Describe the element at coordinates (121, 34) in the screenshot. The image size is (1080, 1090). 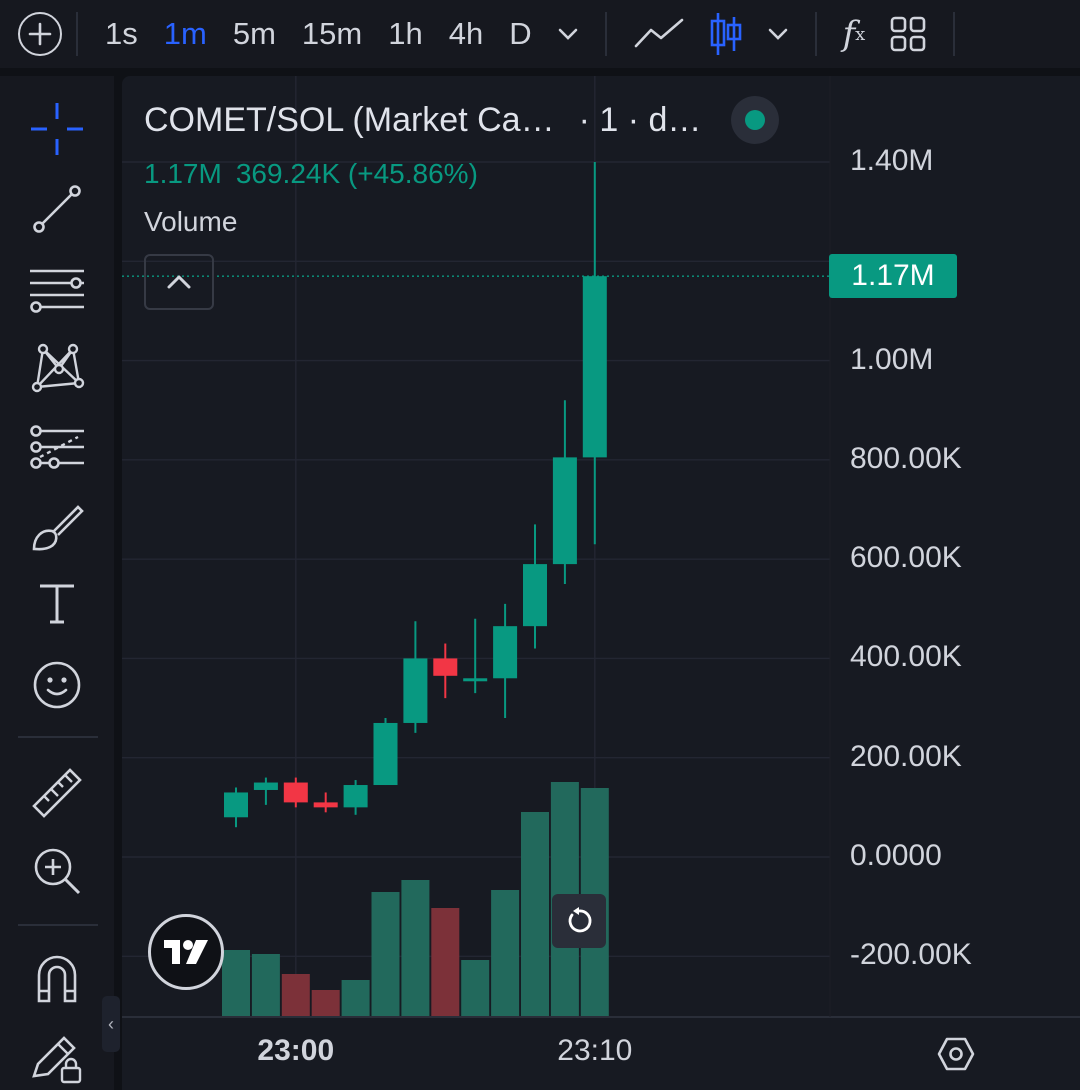
I see `interval-1s: 1s` at that location.